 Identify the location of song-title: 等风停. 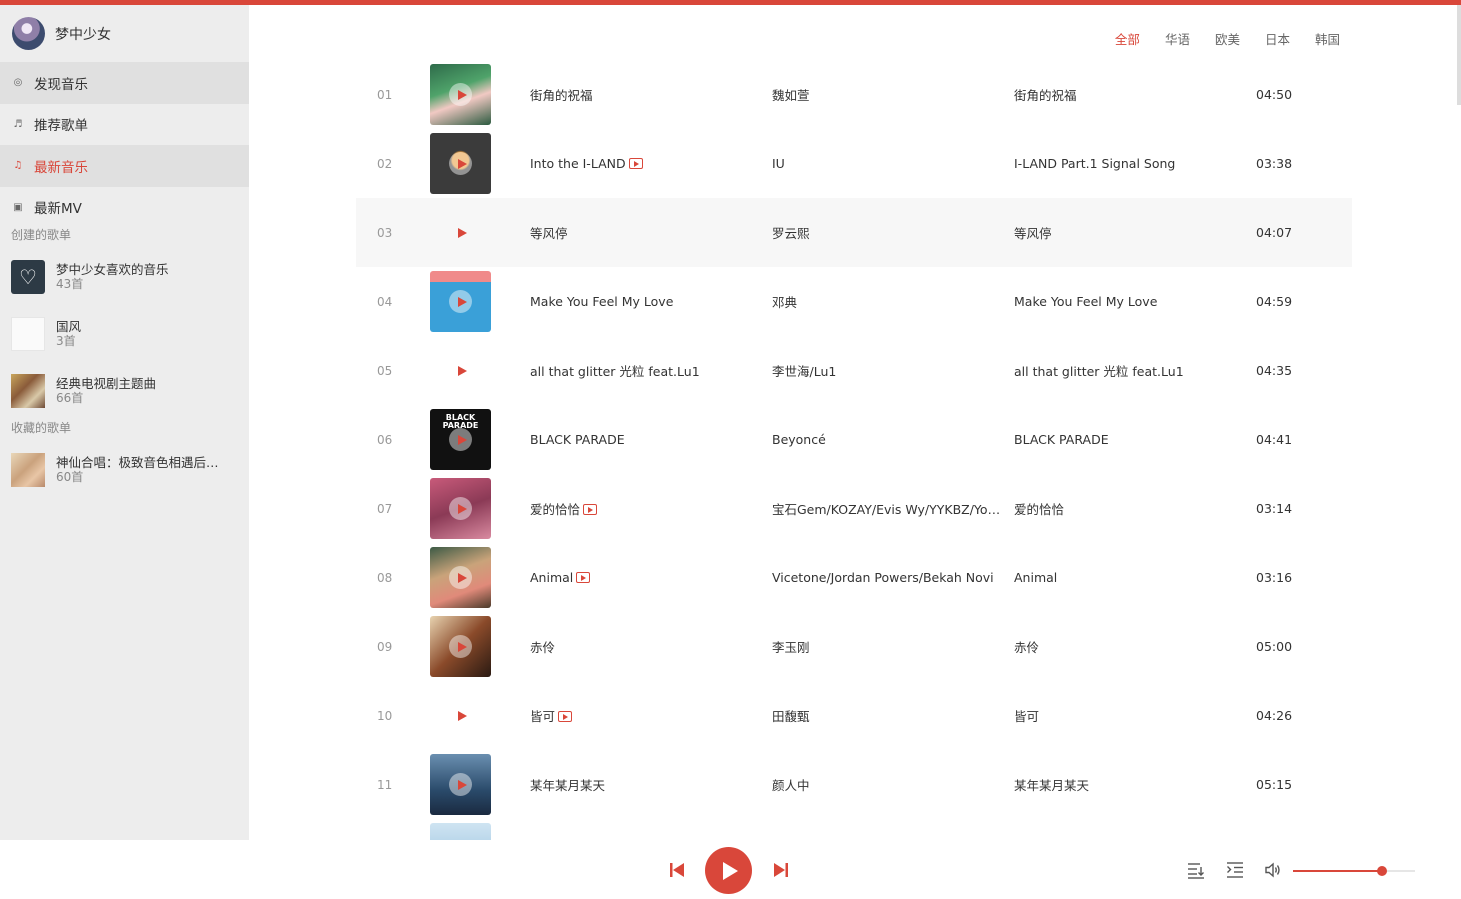
(645, 232).